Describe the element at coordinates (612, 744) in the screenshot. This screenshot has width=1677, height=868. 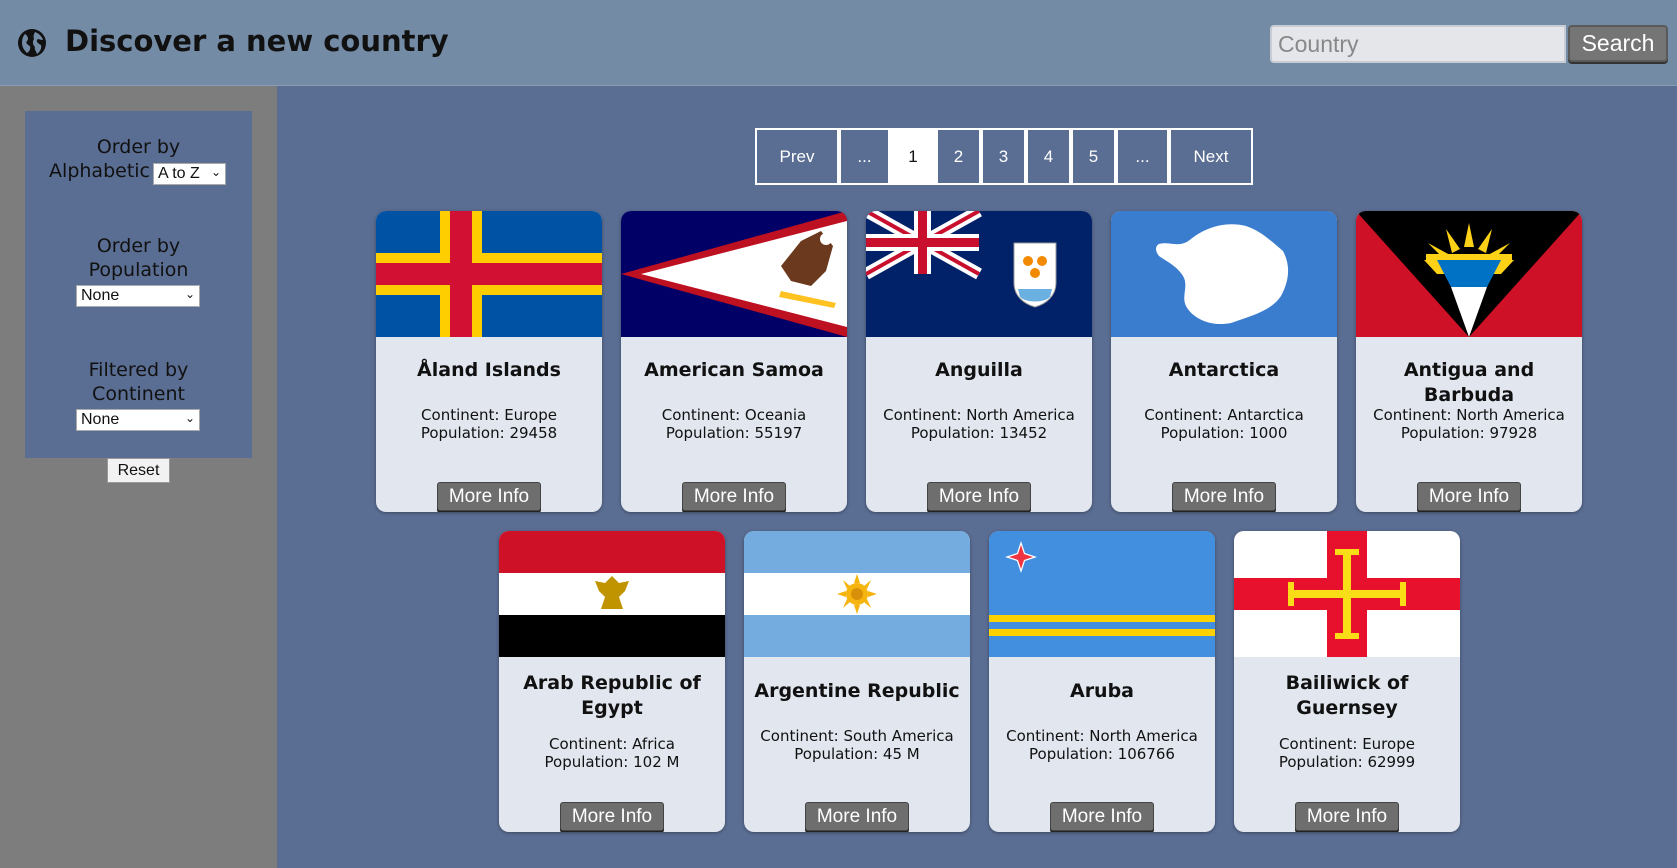
I see `country-continent: Continent: Africa` at that location.